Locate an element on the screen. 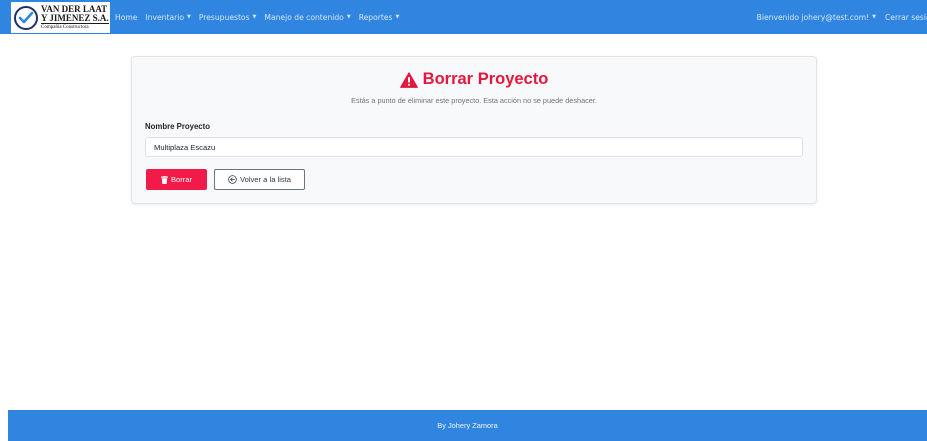 The image size is (927, 441). nav-item-inventario: Inventario ▼ is located at coordinates (167, 17).